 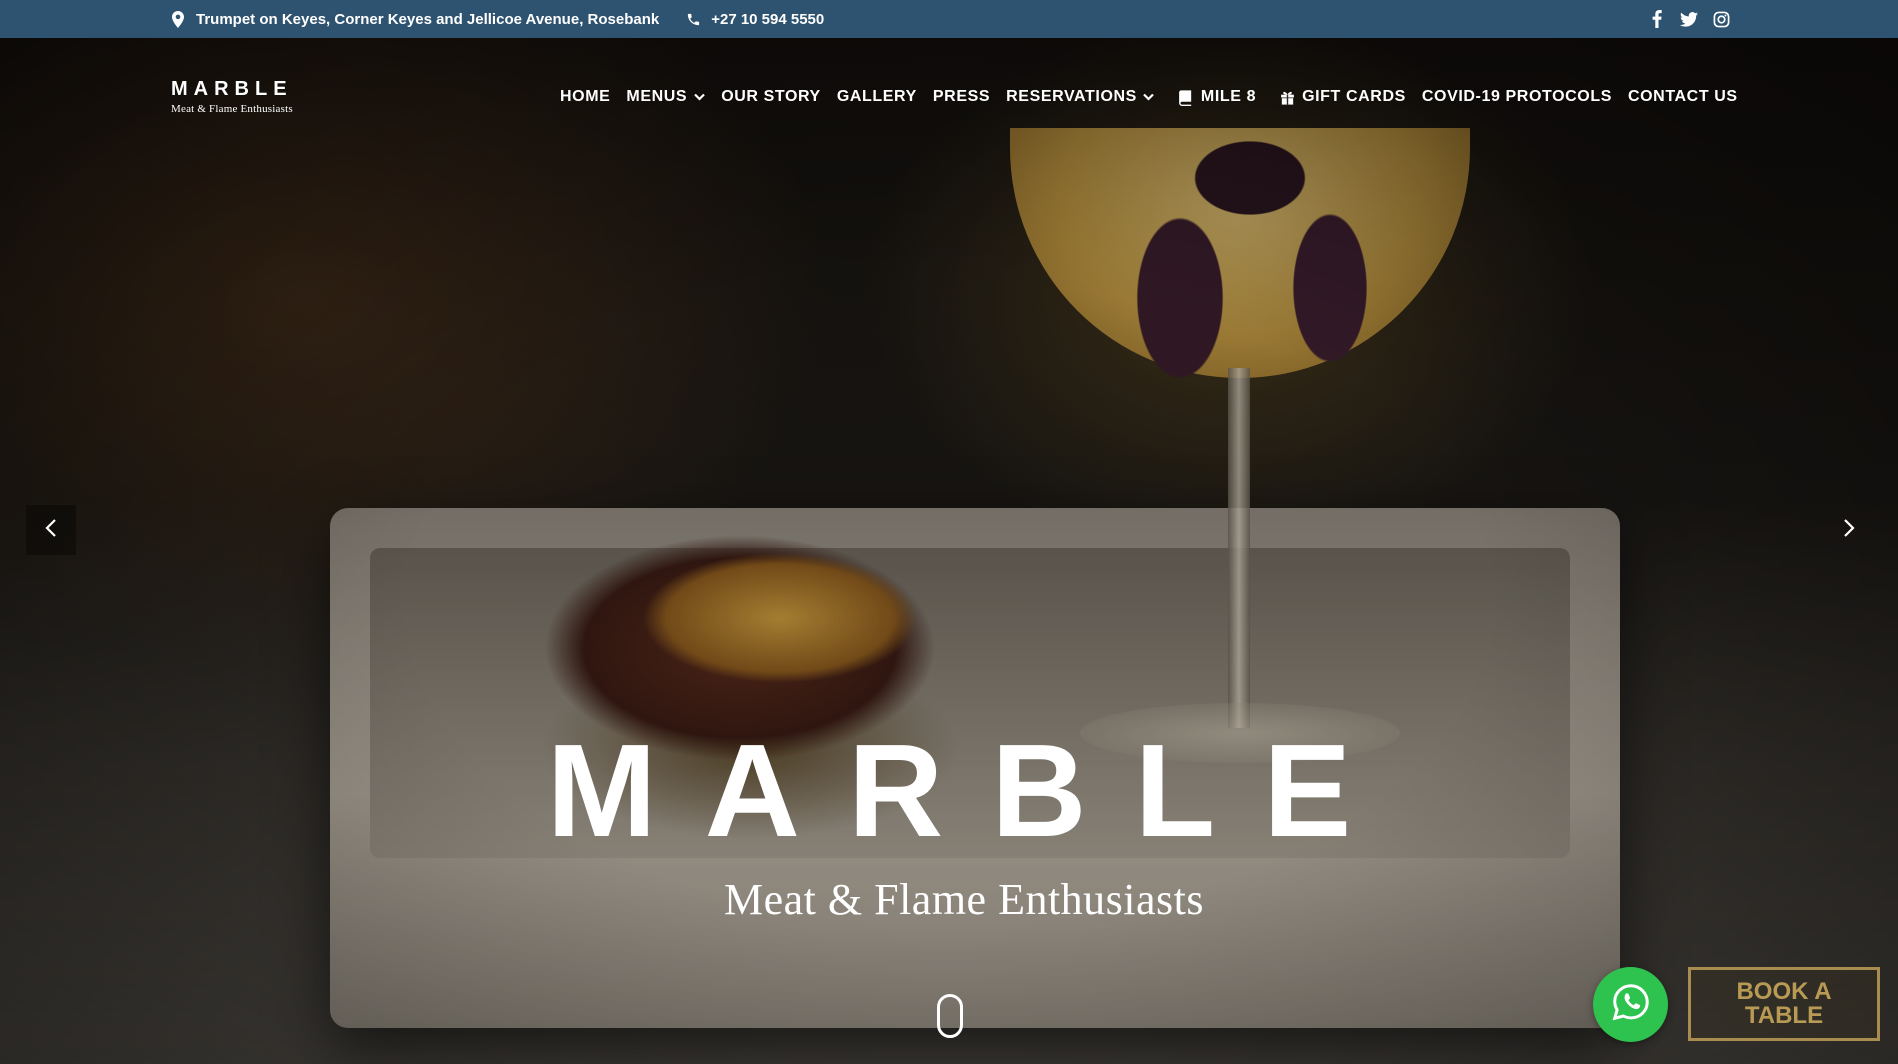 I want to click on nav-reservations: RESERVATIONS, so click(x=1080, y=97).